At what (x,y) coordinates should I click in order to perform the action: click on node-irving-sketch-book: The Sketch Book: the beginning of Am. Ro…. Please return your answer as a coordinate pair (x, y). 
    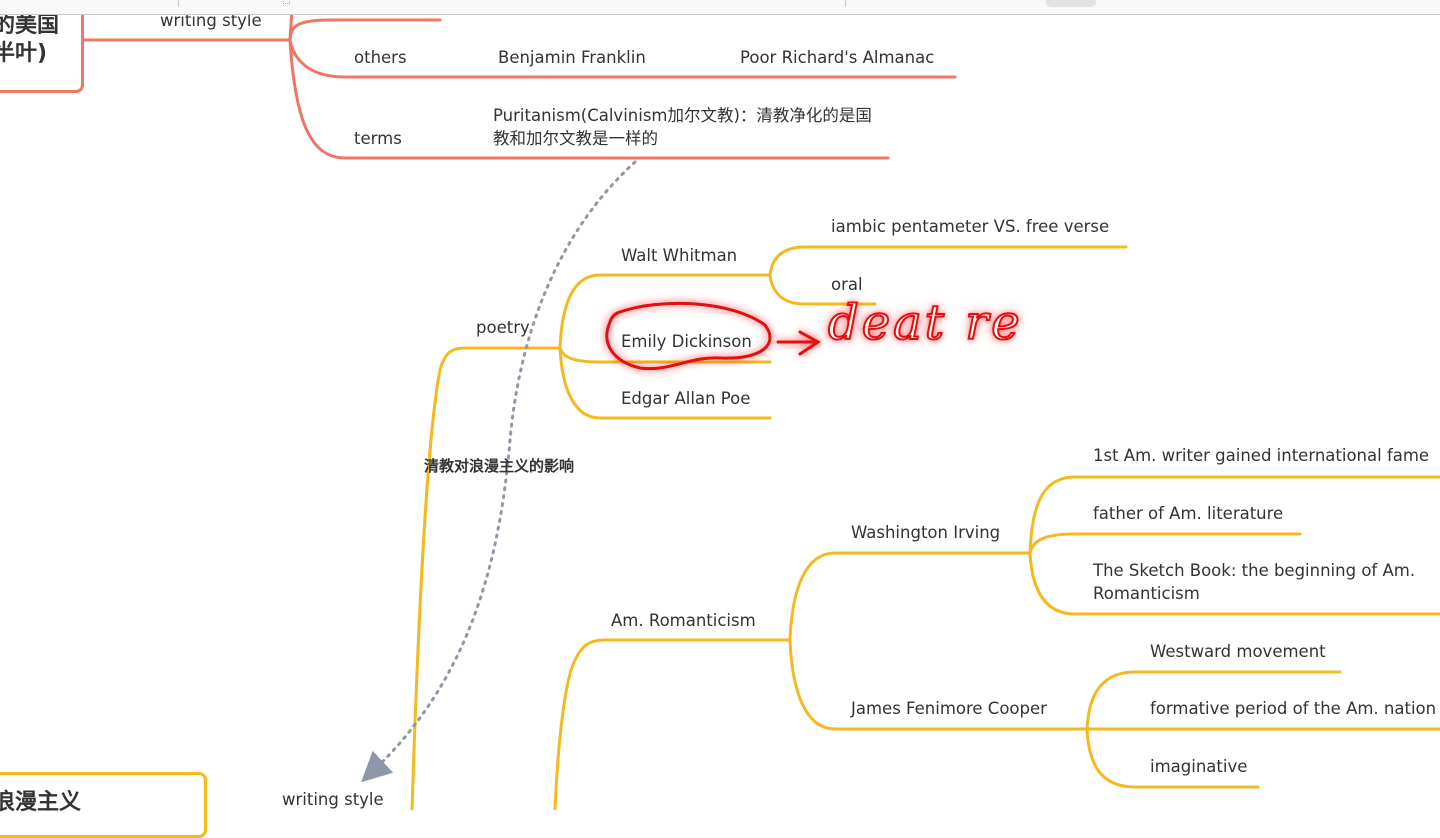
    Looking at the image, I should click on (1263, 582).